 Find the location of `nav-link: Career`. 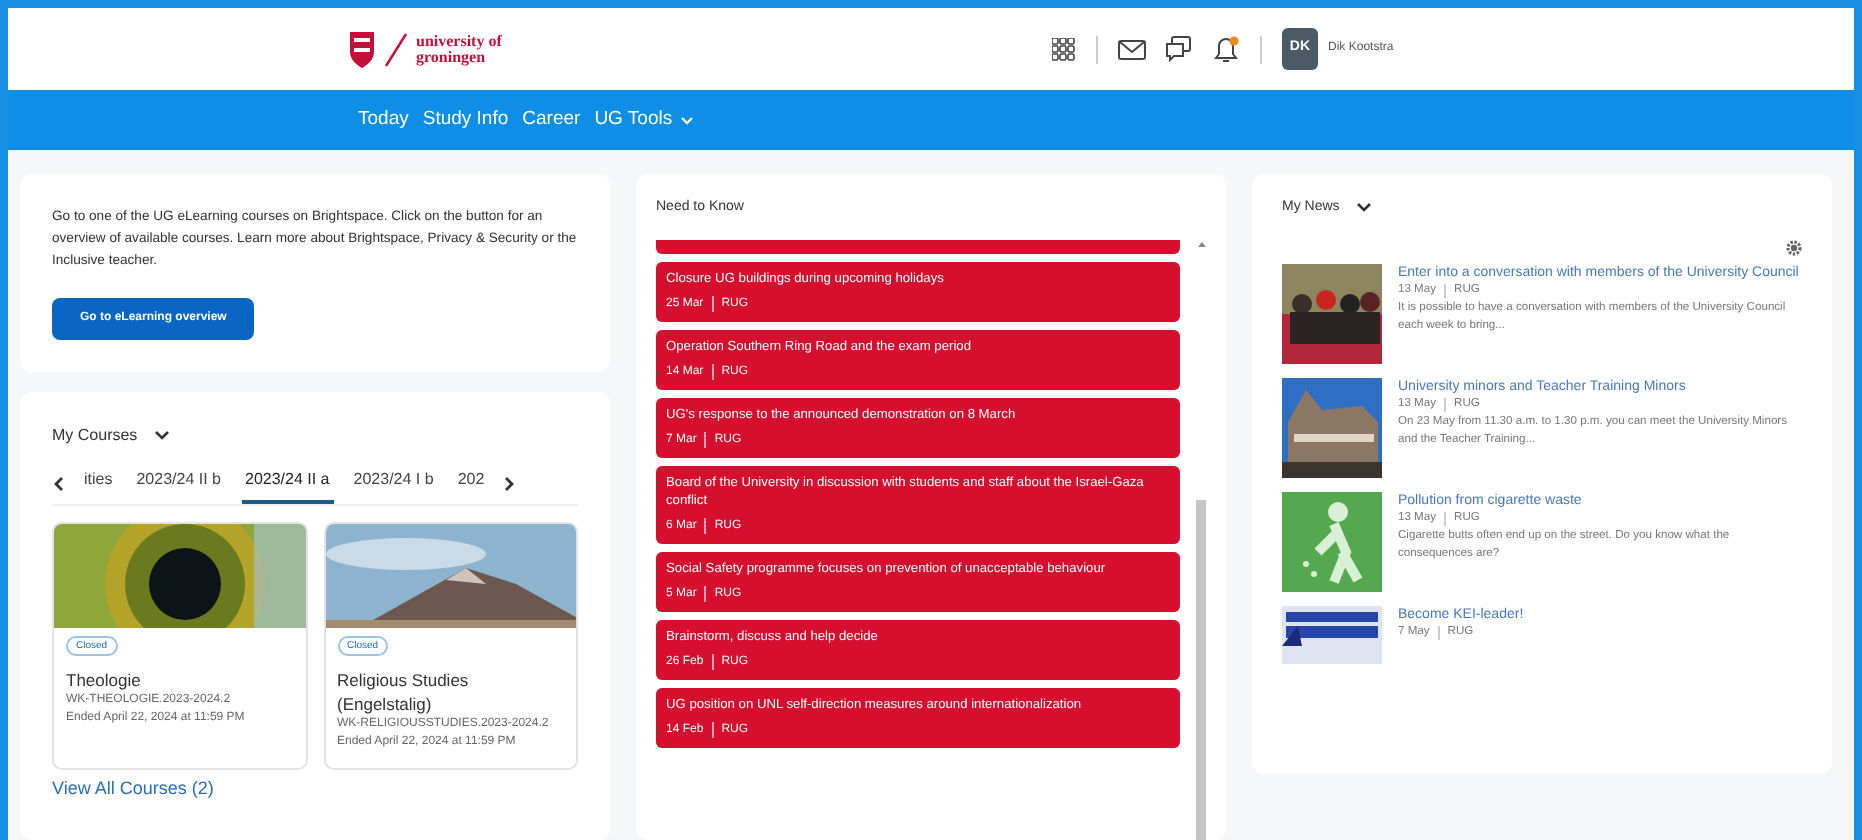

nav-link: Career is located at coordinates (551, 120).